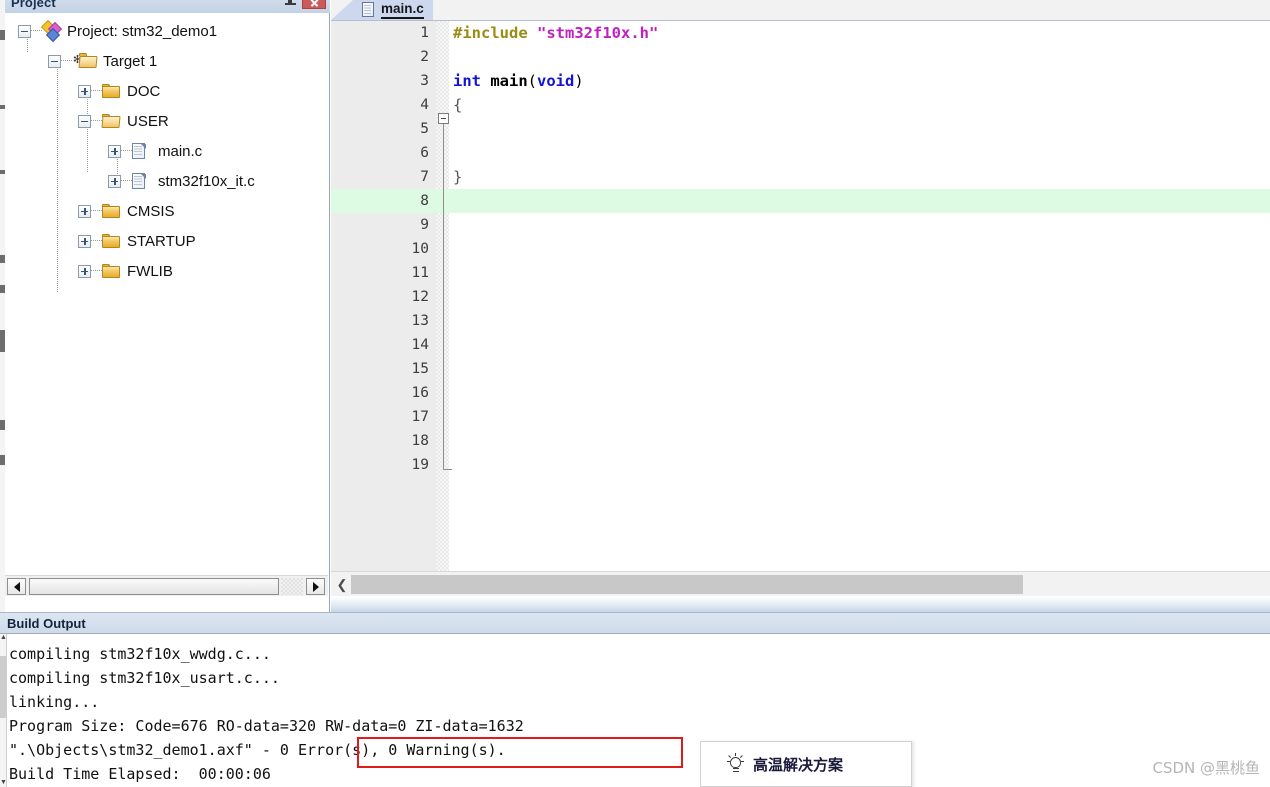 Image resolution: width=1270 pixels, height=787 pixels. Describe the element at coordinates (167, 61) in the screenshot. I see `tree-item-target-1: ✻ Target 1` at that location.